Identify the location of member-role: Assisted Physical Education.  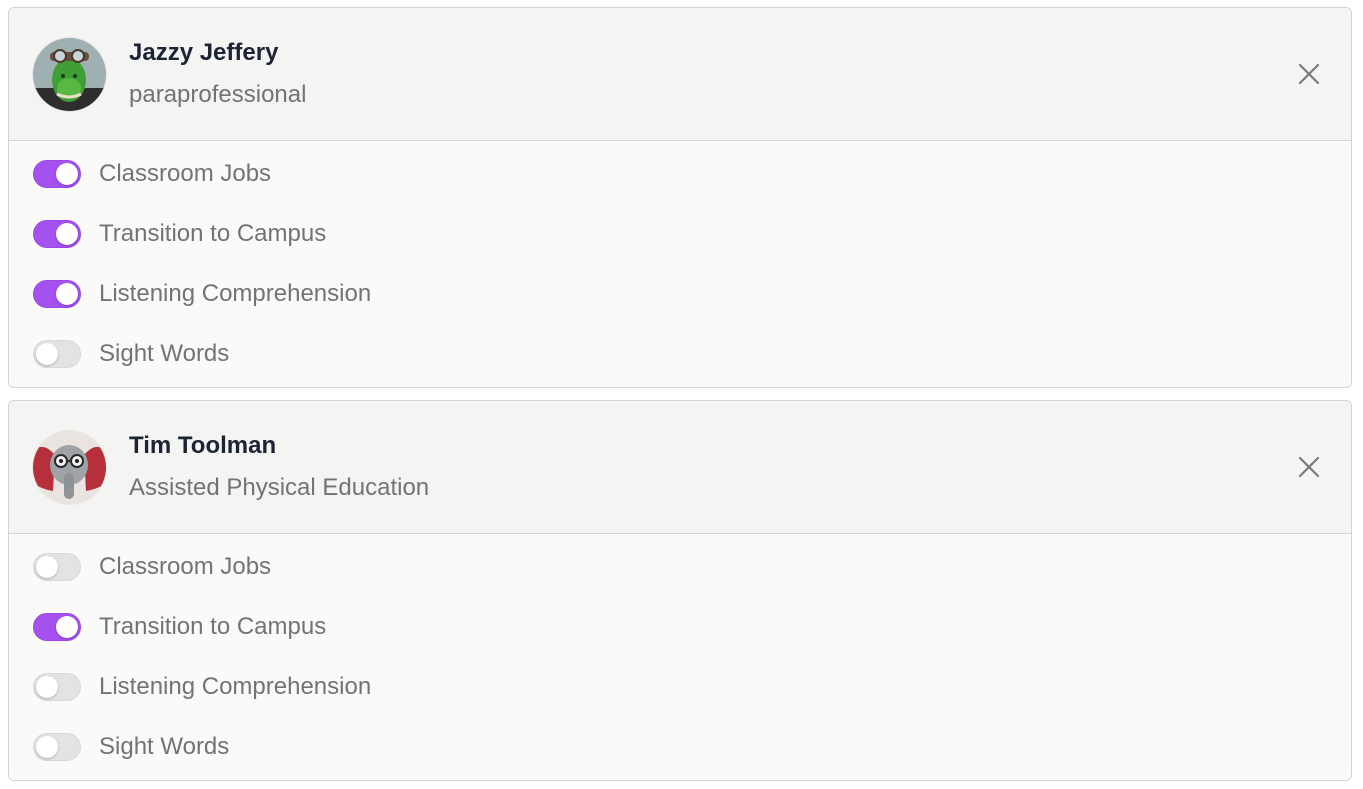
(279, 487).